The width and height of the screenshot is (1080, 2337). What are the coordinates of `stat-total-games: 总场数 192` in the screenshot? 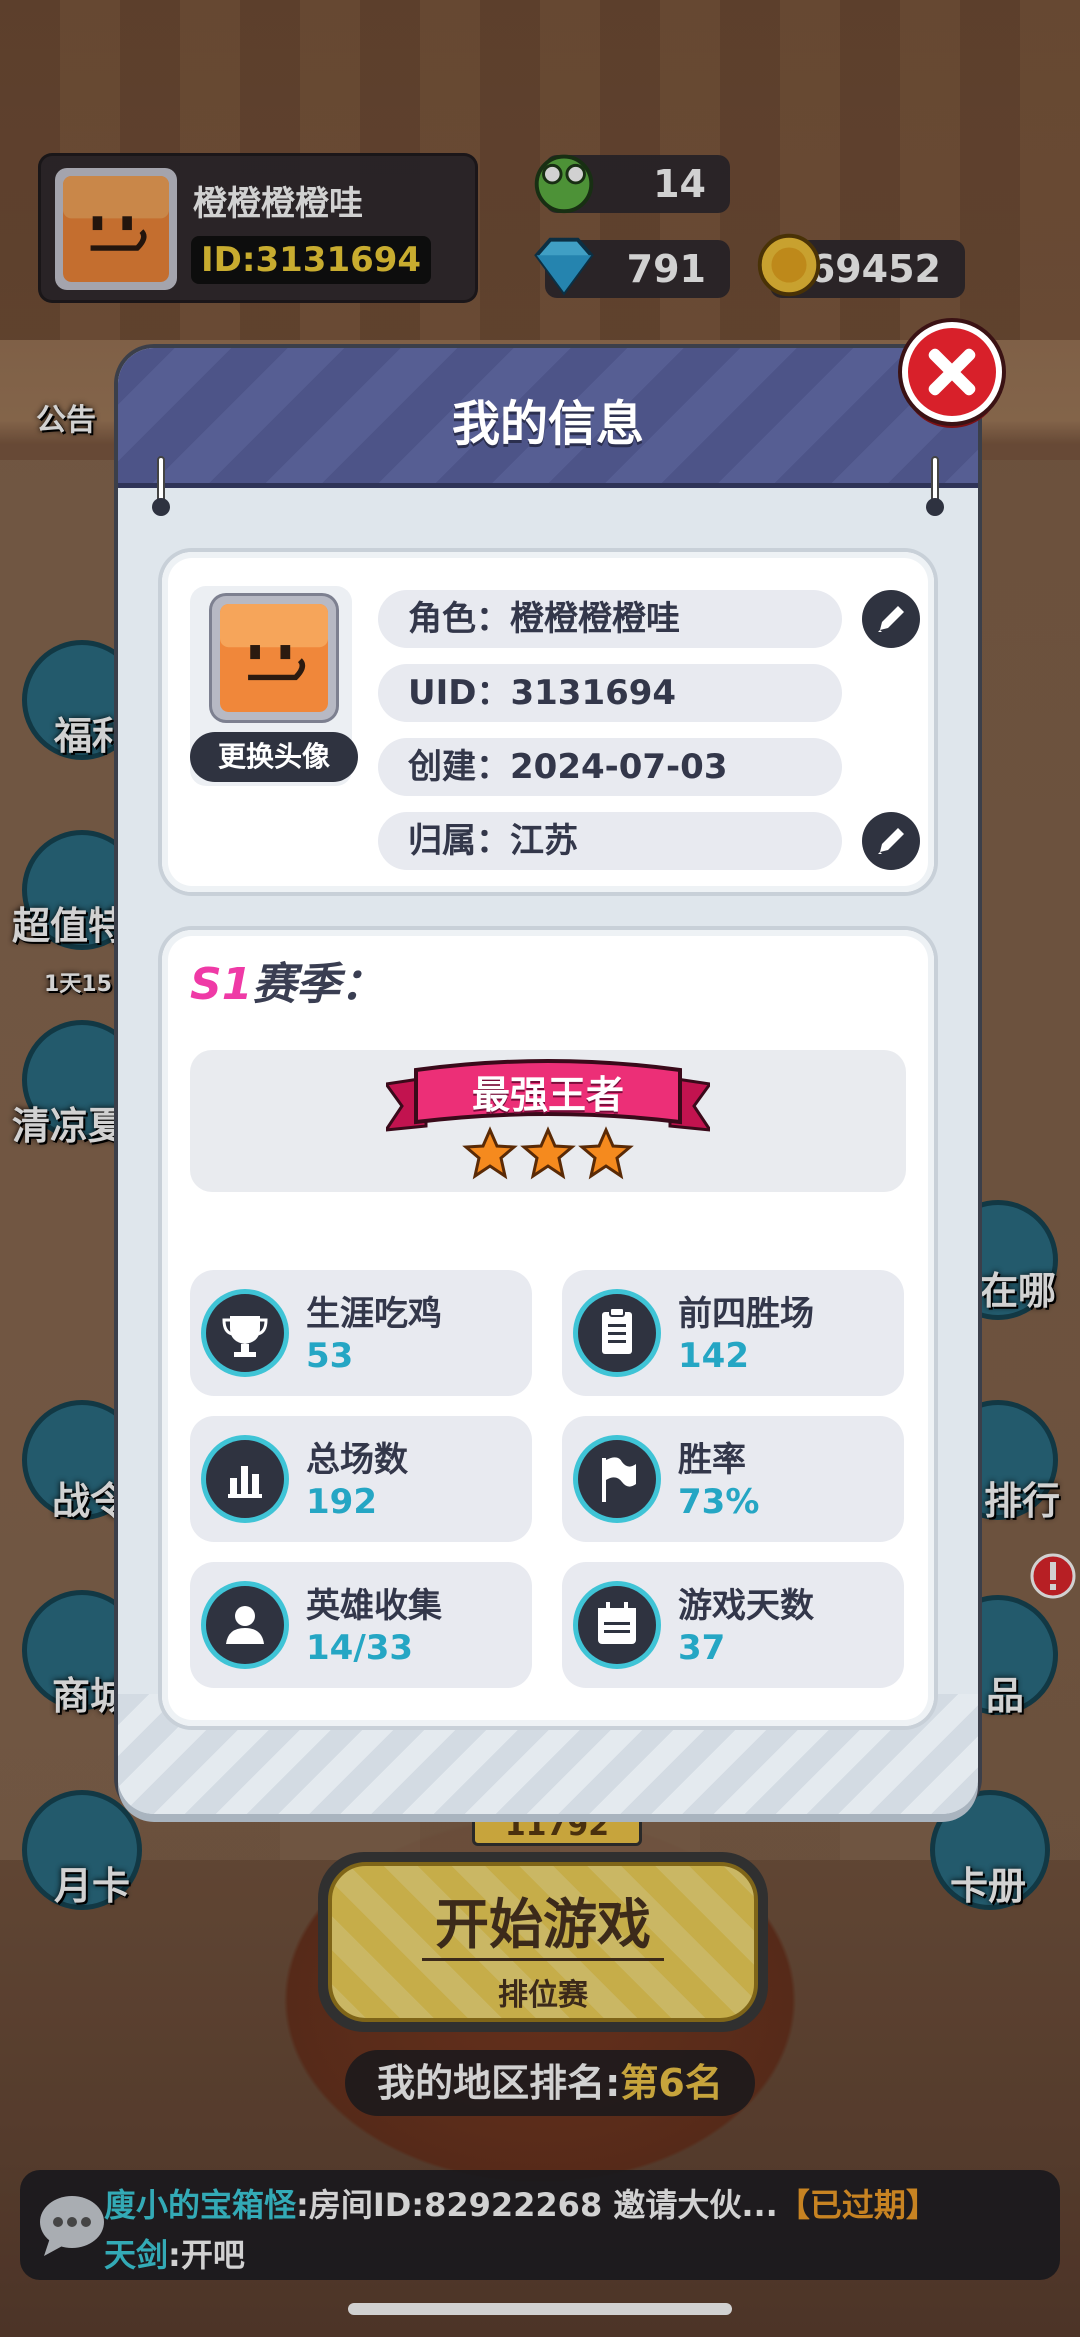 It's located at (361, 1479).